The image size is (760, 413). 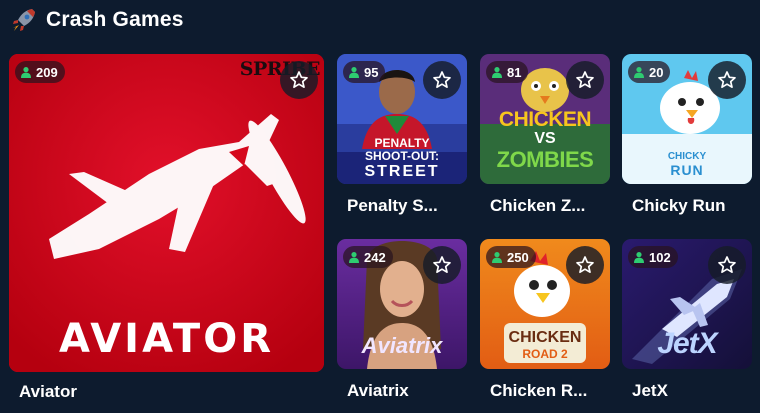 What do you see at coordinates (679, 206) in the screenshot?
I see `game-title: Chicky Run` at bounding box center [679, 206].